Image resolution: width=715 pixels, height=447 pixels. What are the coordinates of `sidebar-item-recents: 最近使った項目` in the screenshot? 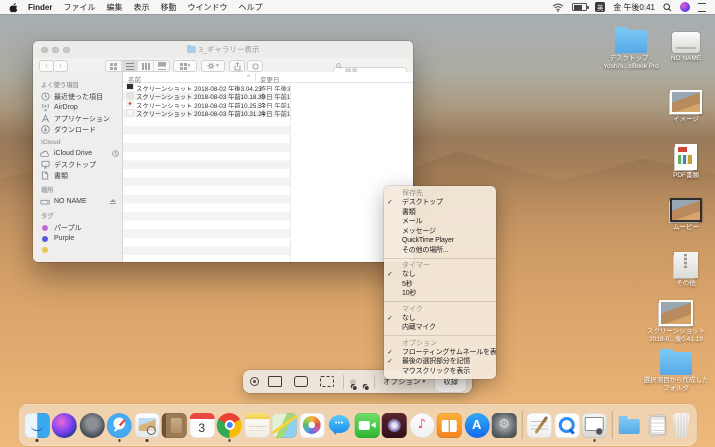 It's located at (81, 96).